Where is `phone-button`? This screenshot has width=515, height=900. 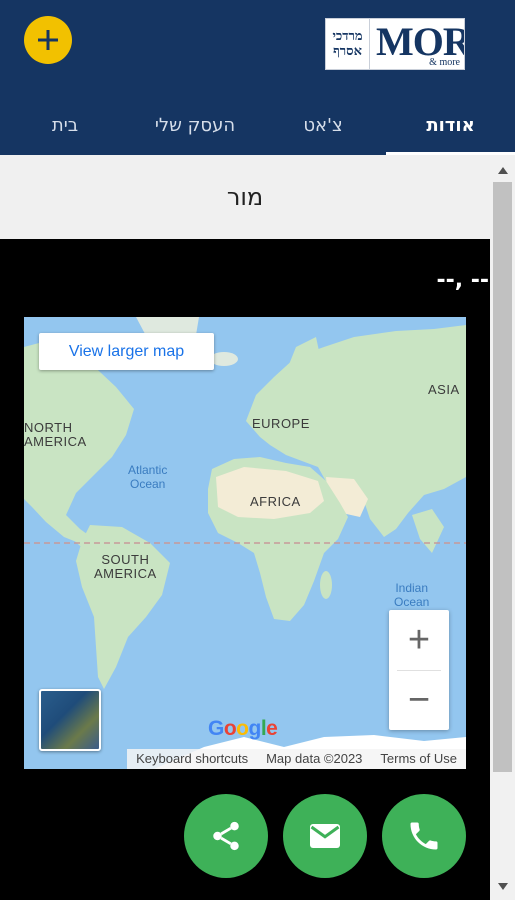 phone-button is located at coordinates (424, 836).